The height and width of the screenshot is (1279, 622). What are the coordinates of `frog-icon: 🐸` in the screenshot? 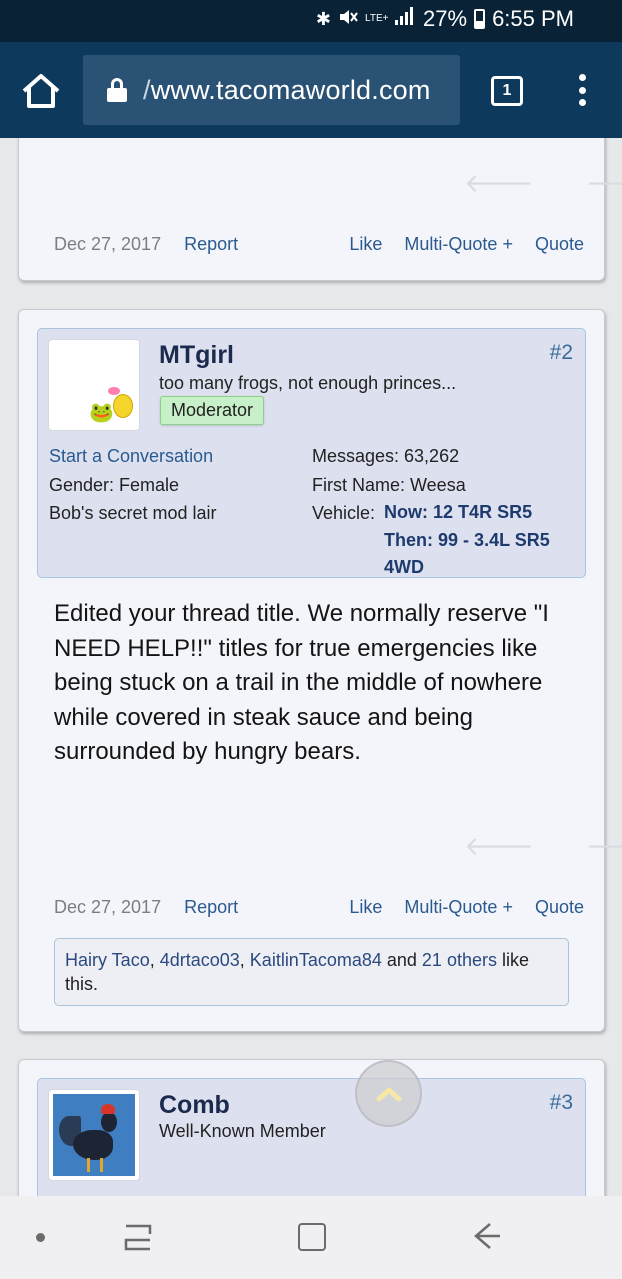 It's located at (101, 413).